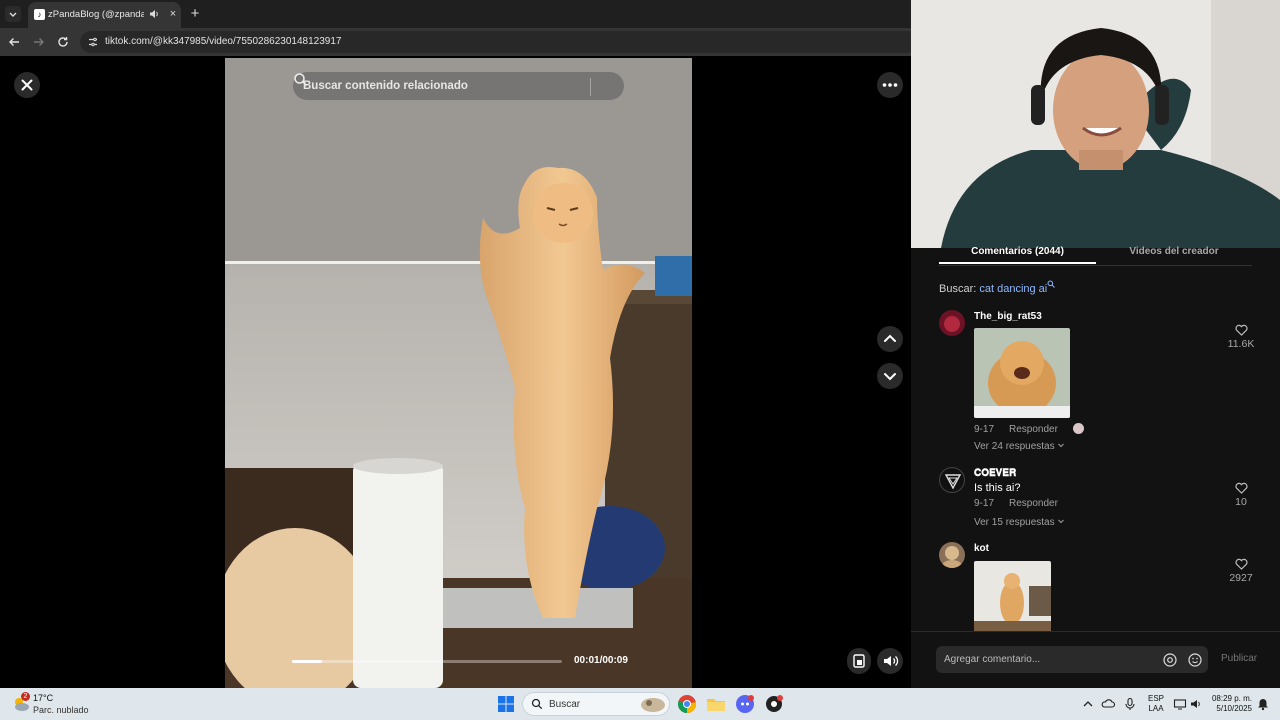 The height and width of the screenshot is (720, 1280). I want to click on forward-arrow-icon, so click(39, 42).